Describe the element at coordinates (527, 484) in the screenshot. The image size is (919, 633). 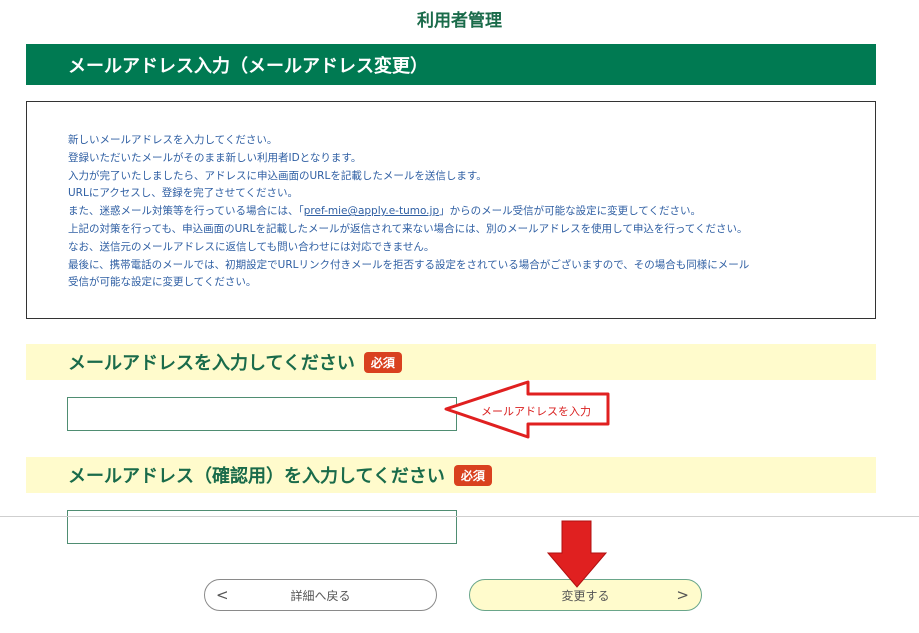
I see `annotation-layer` at that location.